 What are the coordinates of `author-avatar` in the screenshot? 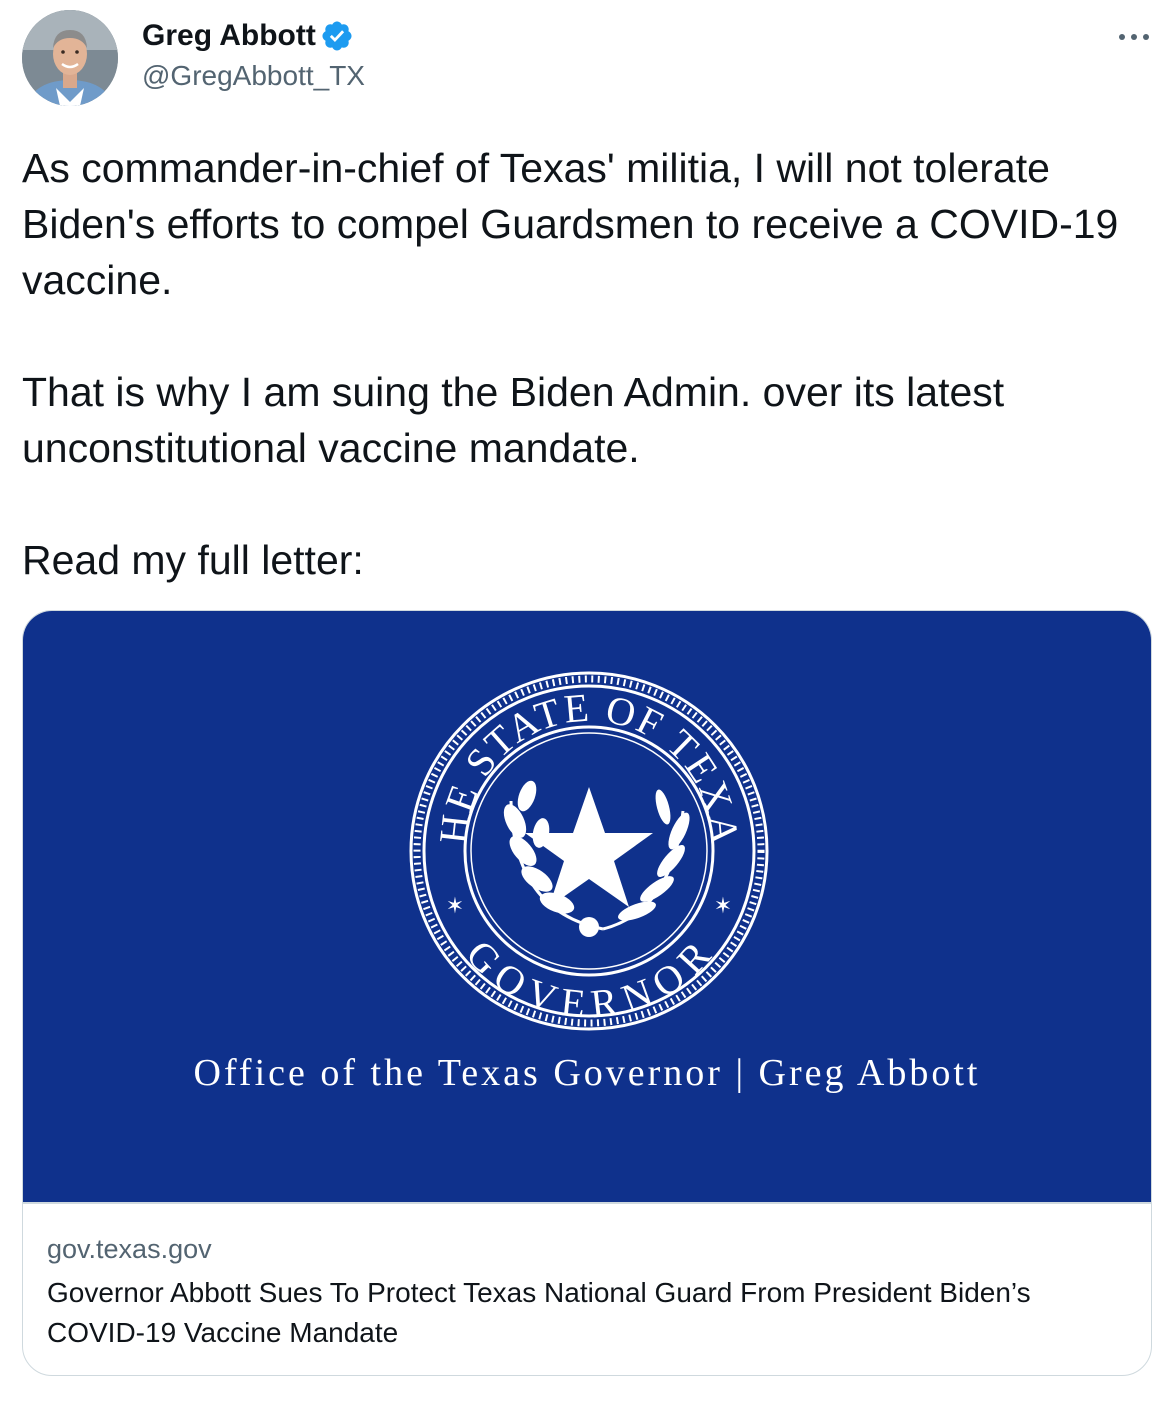 It's located at (70, 58).